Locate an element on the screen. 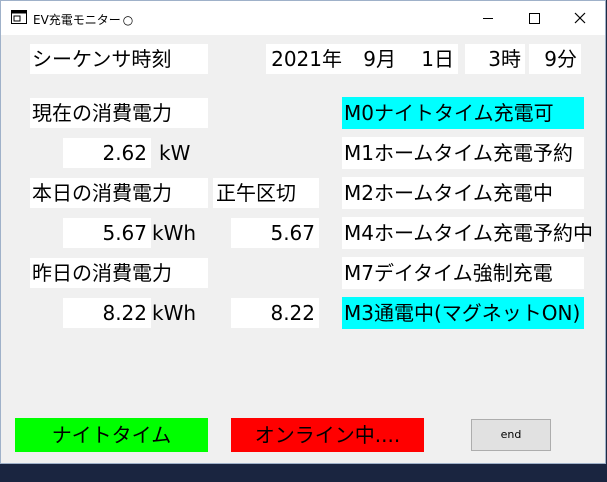 This screenshot has width=607, height=482. desktop-background-strip is located at coordinates (303, 473).